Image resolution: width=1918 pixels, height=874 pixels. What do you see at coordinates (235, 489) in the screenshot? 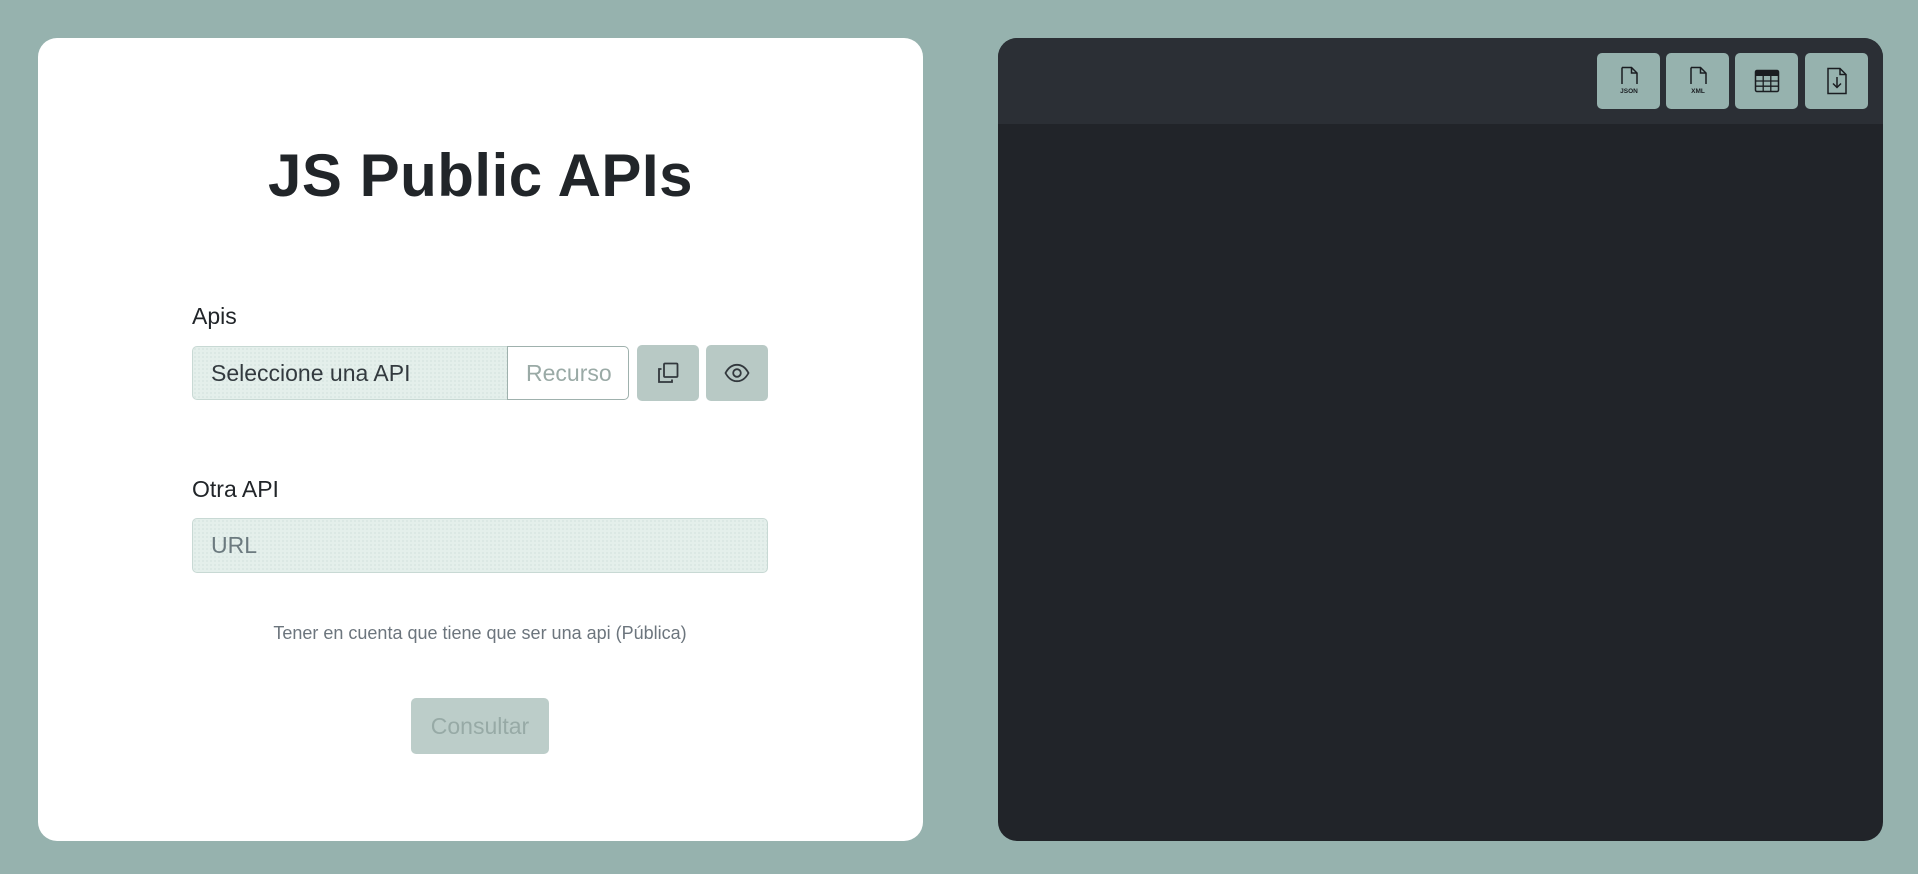
I see `other-api-label: Otra API` at bounding box center [235, 489].